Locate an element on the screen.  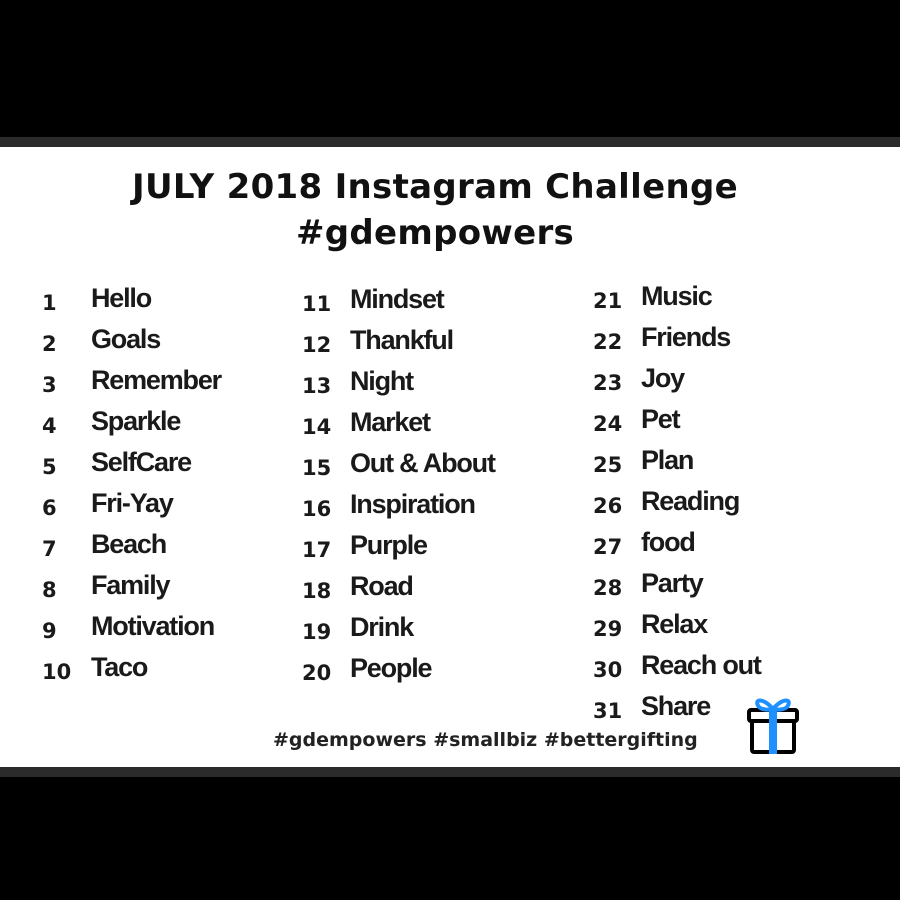
day-number: 12 is located at coordinates (317, 345).